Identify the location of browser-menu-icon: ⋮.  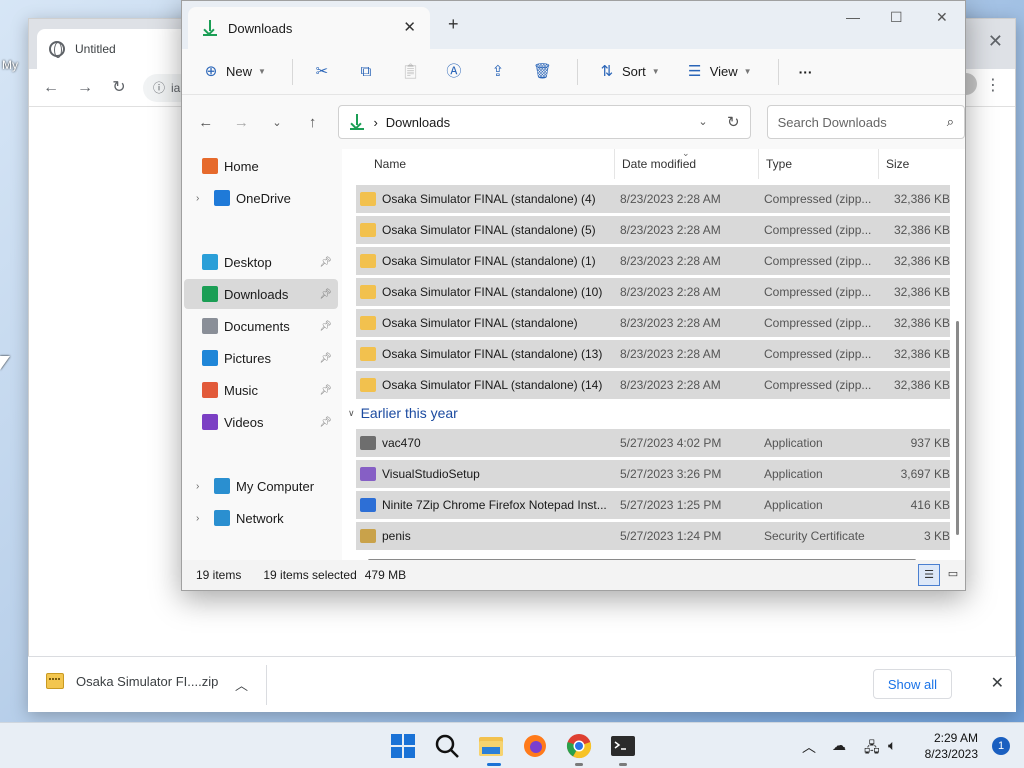
(993, 85).